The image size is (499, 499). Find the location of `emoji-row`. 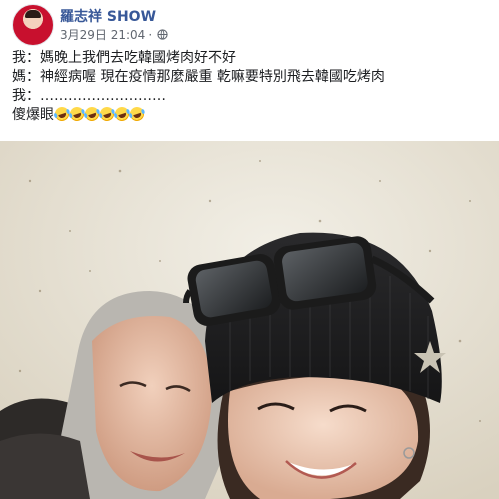

emoji-row is located at coordinates (99, 114).